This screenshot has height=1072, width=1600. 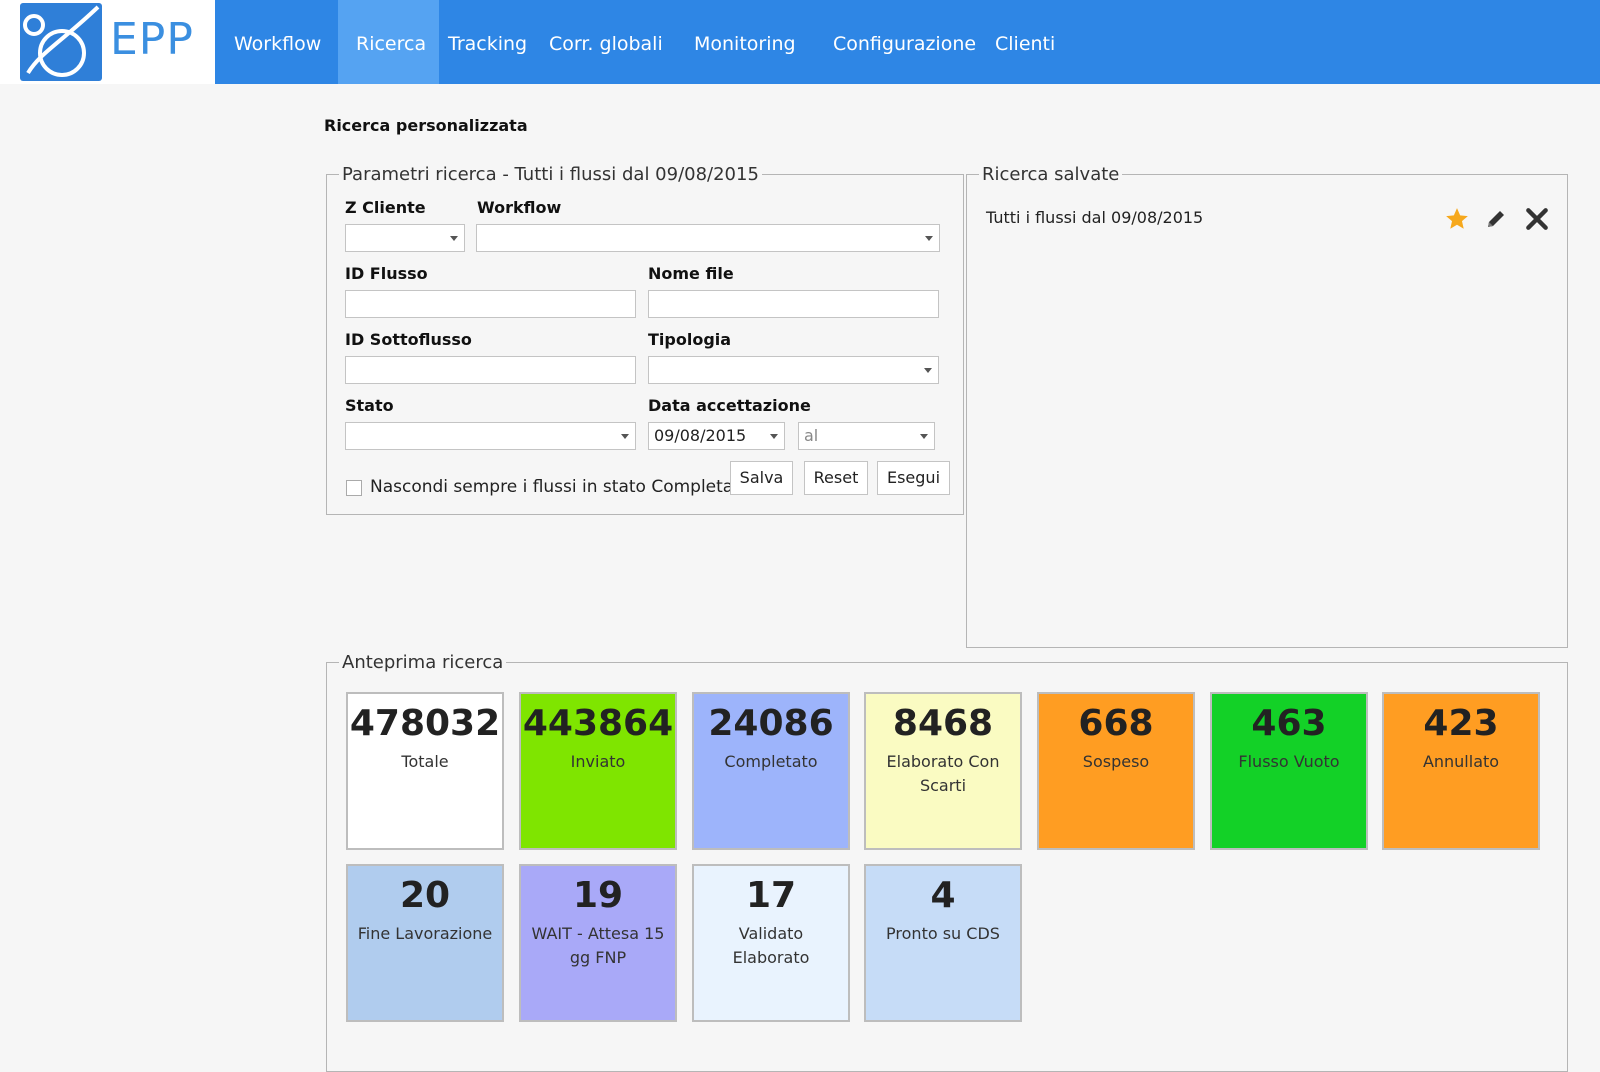 I want to click on status-tile-totale: 478032 Totale, so click(x=425, y=771).